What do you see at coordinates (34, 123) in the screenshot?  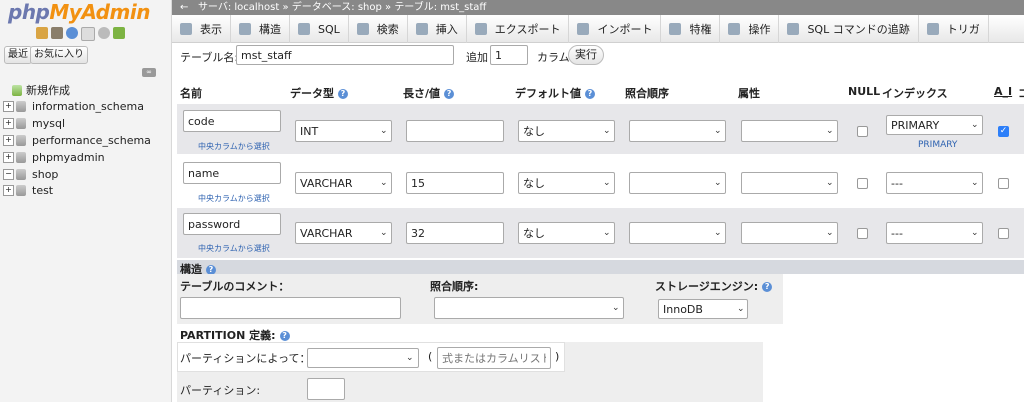 I see `tree-item-mysql: + mysql` at bounding box center [34, 123].